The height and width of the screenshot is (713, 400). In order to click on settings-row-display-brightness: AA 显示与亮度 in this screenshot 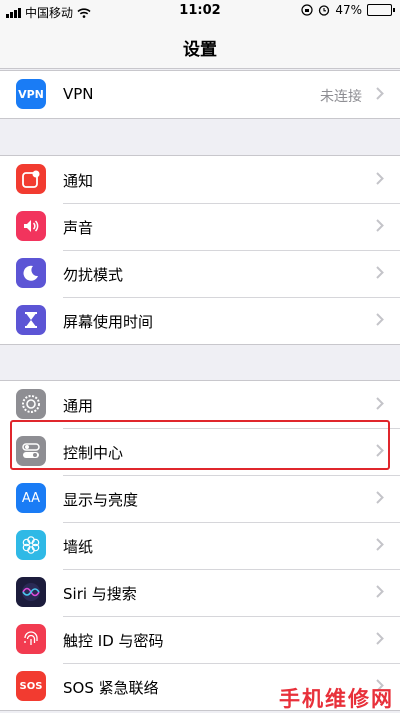, I will do `click(200, 498)`.